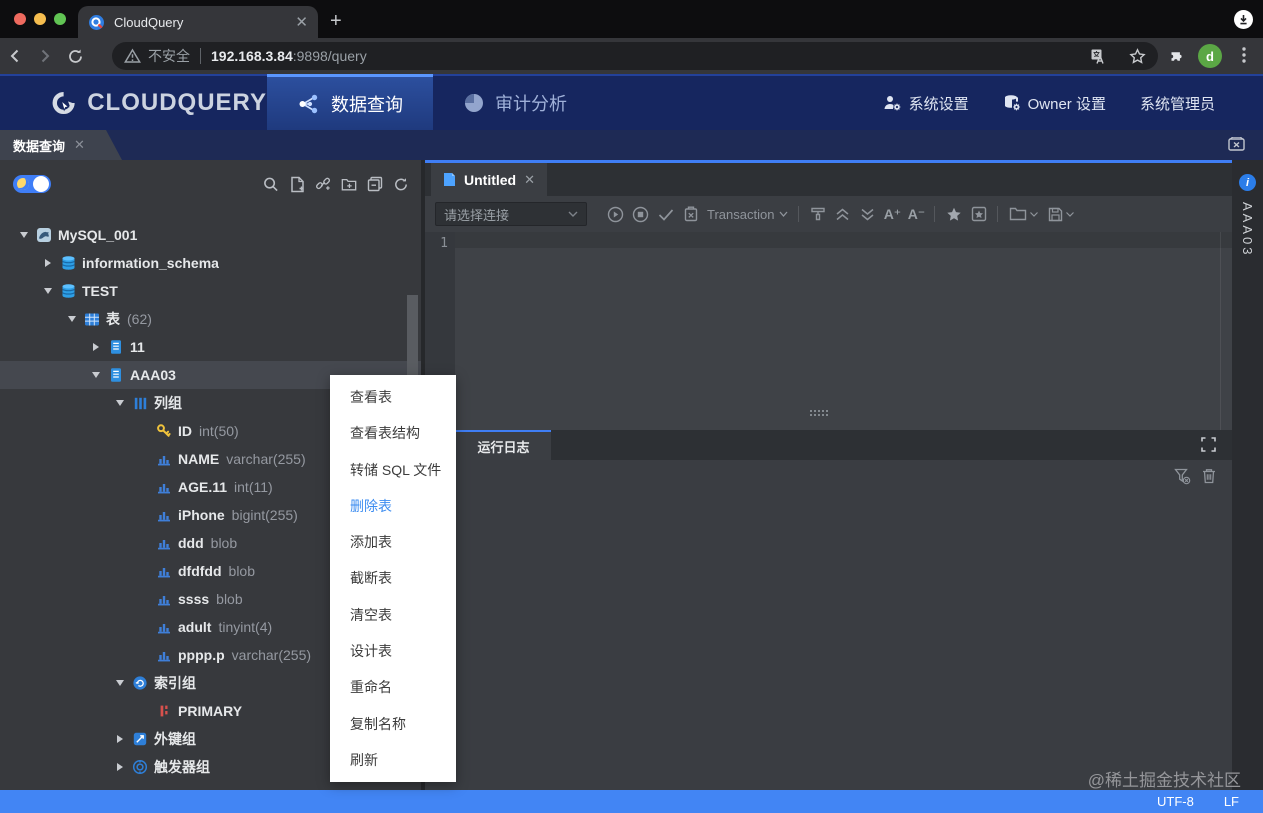 The height and width of the screenshot is (813, 1263). What do you see at coordinates (79, 145) in the screenshot?
I see `workspace-tab-close-icon: ✕` at bounding box center [79, 145].